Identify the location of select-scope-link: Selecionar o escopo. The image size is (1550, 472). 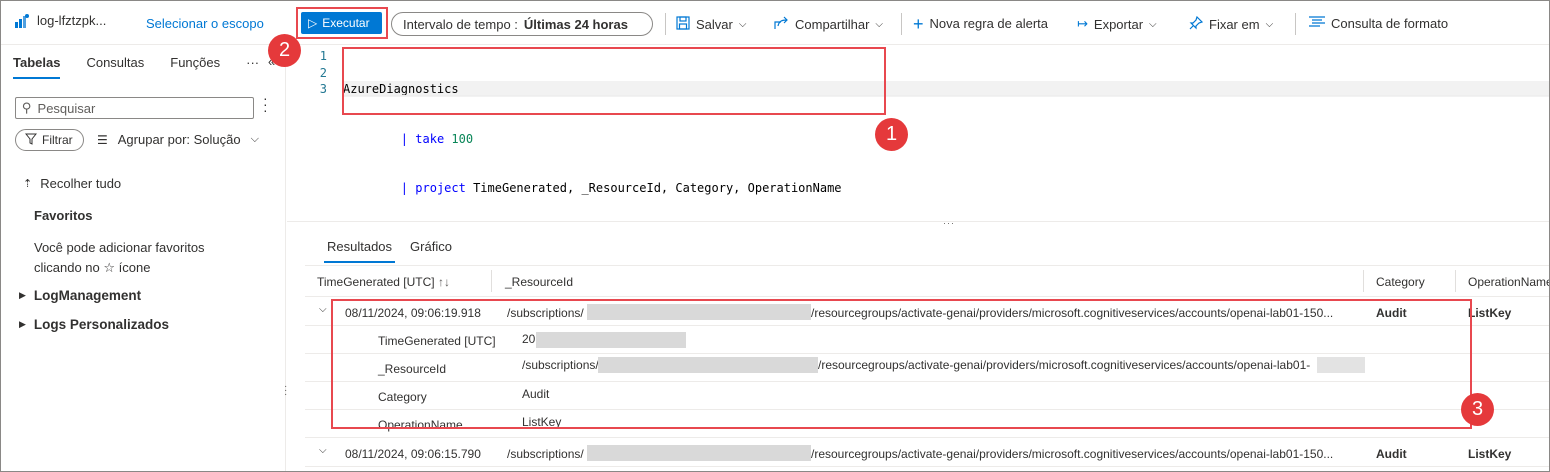
(205, 23).